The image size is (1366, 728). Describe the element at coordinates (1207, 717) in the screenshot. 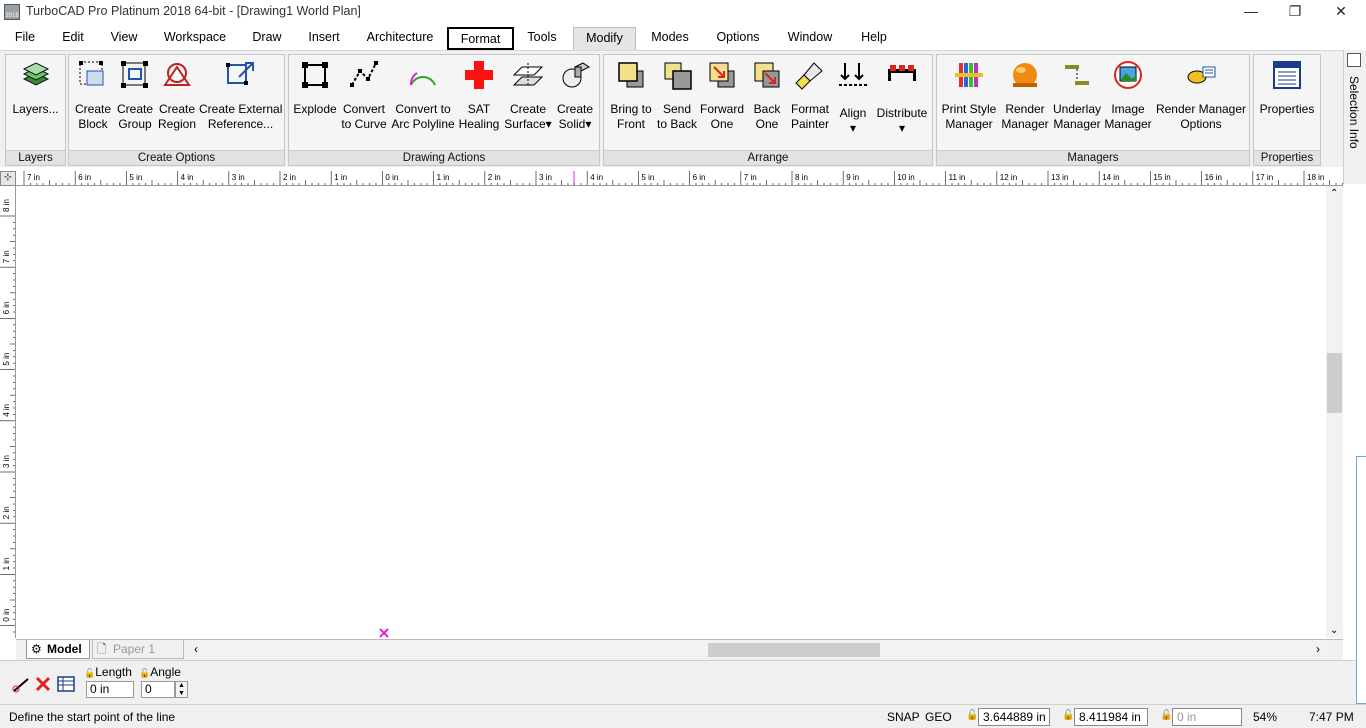

I see `z-coordinate-field: 0 in` at that location.